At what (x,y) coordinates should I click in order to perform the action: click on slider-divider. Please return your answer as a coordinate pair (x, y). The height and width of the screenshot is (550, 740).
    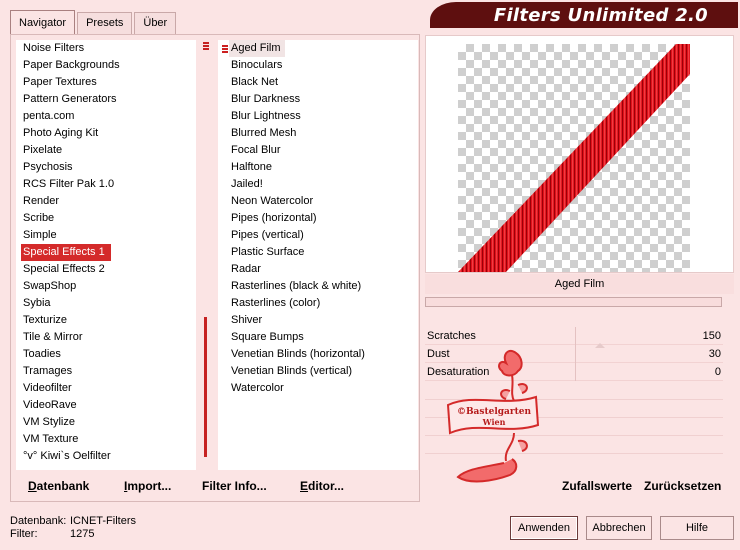
    Looking at the image, I should click on (575, 336).